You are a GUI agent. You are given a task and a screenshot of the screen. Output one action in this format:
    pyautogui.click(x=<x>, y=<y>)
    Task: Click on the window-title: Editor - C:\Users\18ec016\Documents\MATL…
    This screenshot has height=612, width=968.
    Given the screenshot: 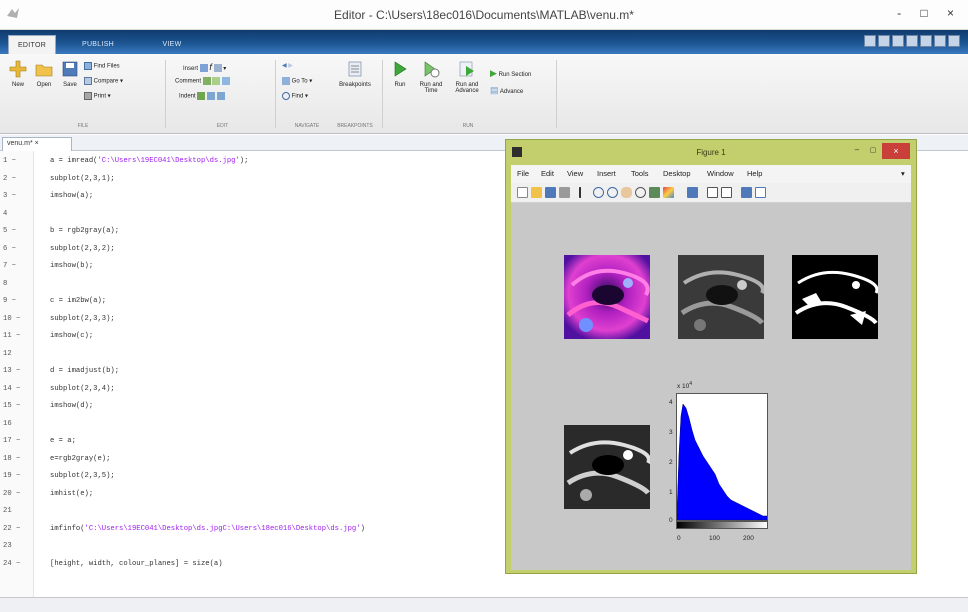 What is the action you would take?
    pyautogui.click(x=484, y=15)
    